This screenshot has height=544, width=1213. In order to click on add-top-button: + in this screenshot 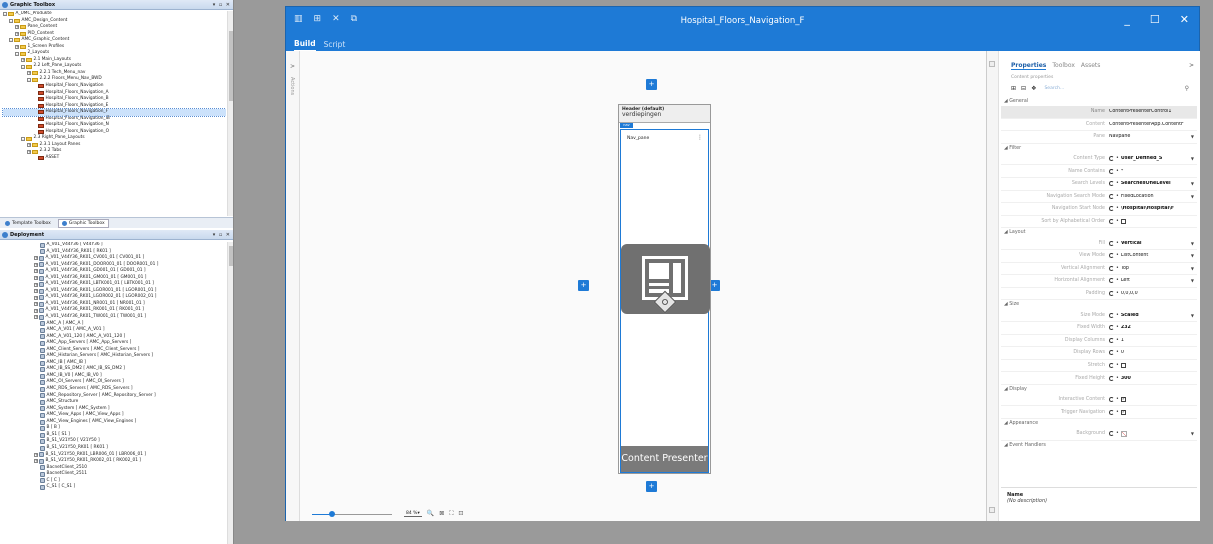, I will do `click(651, 84)`.